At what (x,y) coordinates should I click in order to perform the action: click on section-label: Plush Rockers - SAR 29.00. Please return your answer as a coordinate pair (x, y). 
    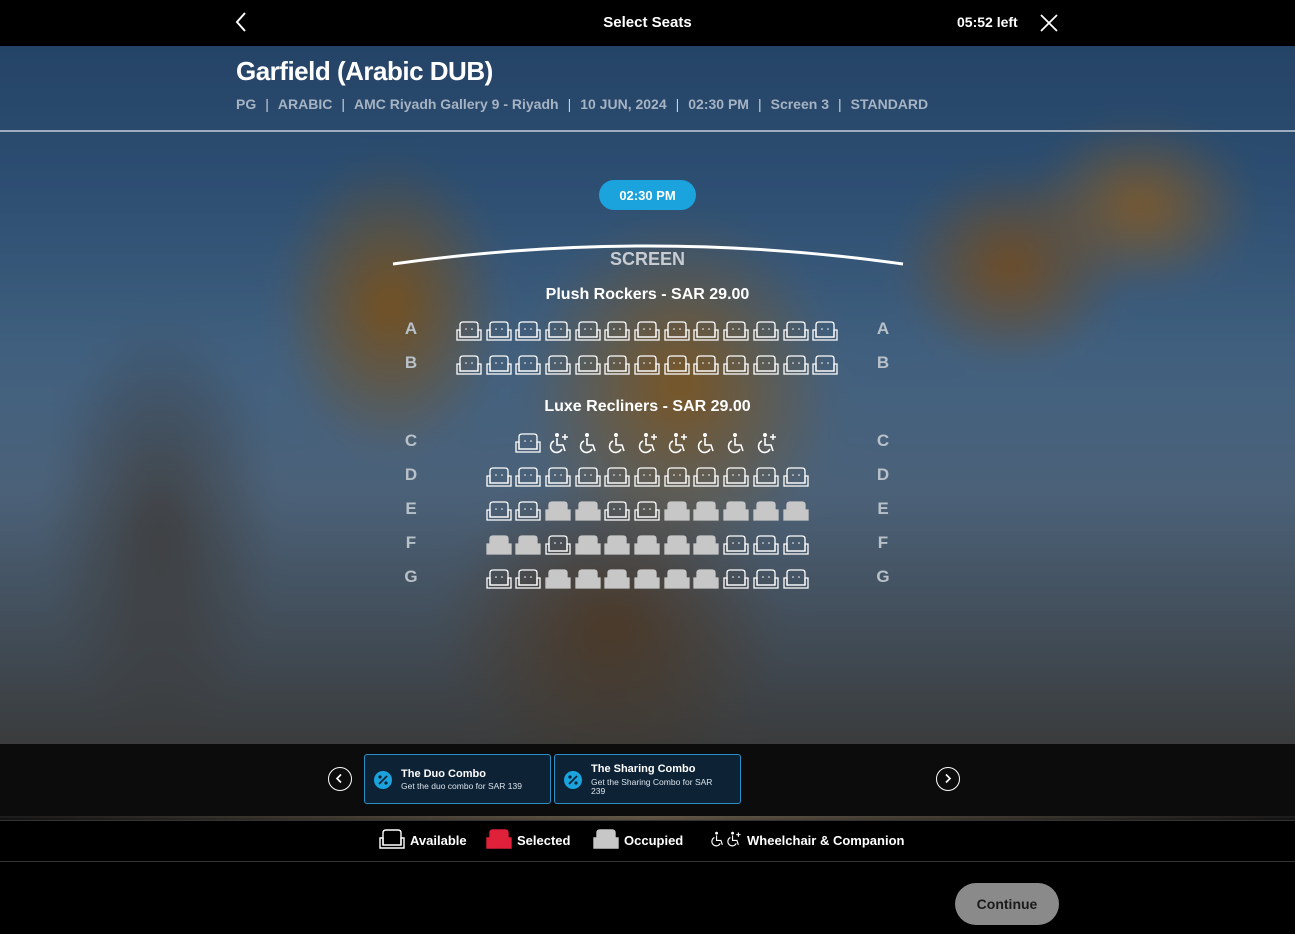
    Looking at the image, I should click on (647, 294).